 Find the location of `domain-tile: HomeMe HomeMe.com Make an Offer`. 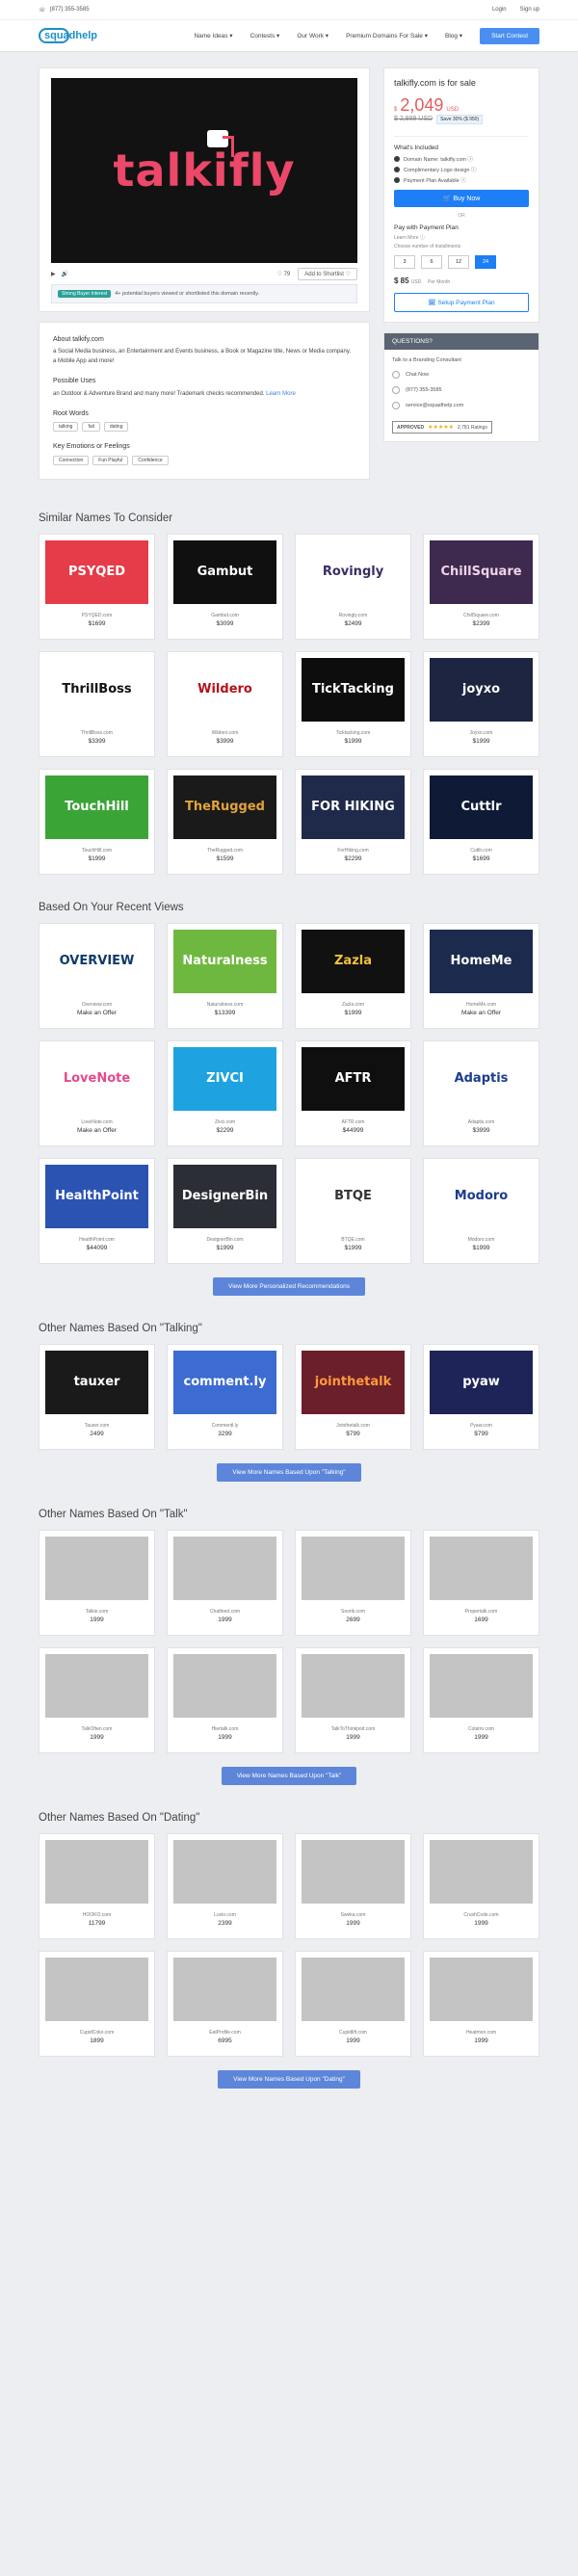

domain-tile: HomeMe HomeMe.com Make an Offer is located at coordinates (481, 976).